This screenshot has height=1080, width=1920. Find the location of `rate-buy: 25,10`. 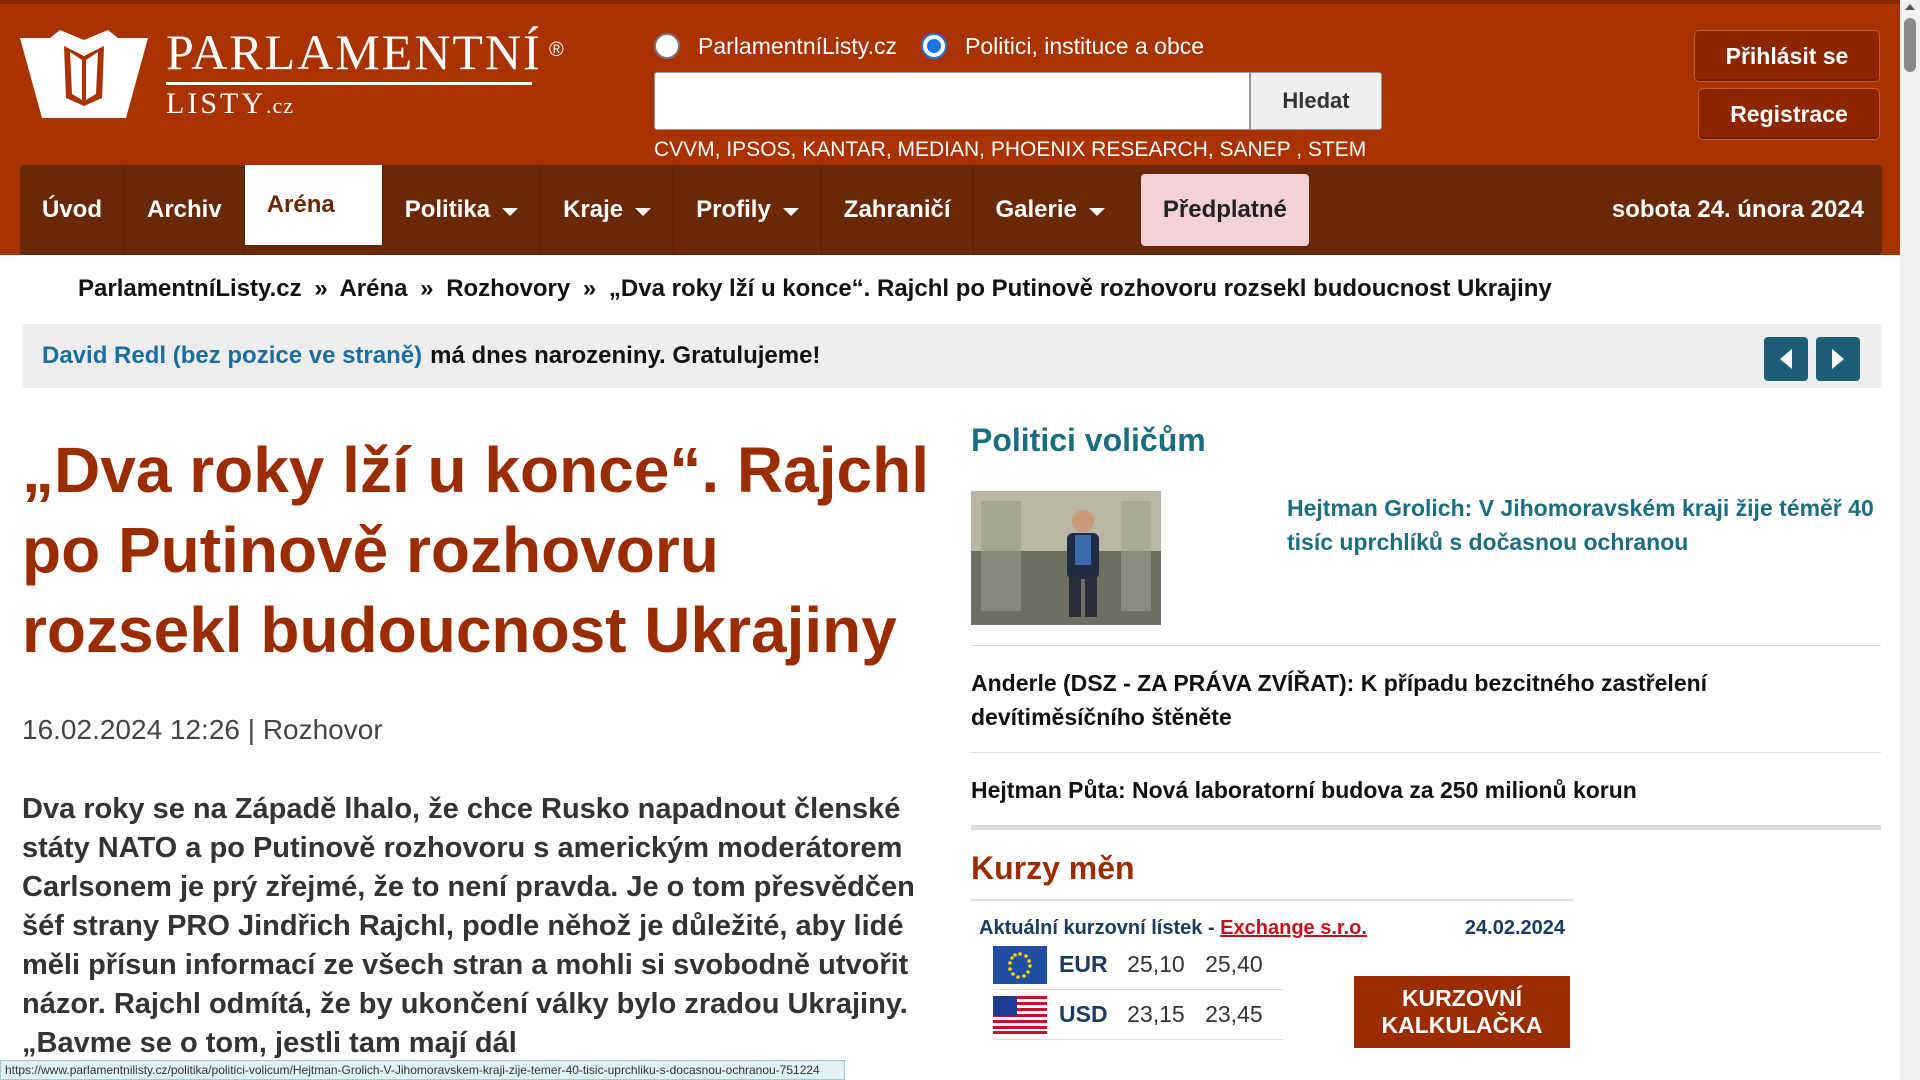

rate-buy: 25,10 is located at coordinates (1156, 964).